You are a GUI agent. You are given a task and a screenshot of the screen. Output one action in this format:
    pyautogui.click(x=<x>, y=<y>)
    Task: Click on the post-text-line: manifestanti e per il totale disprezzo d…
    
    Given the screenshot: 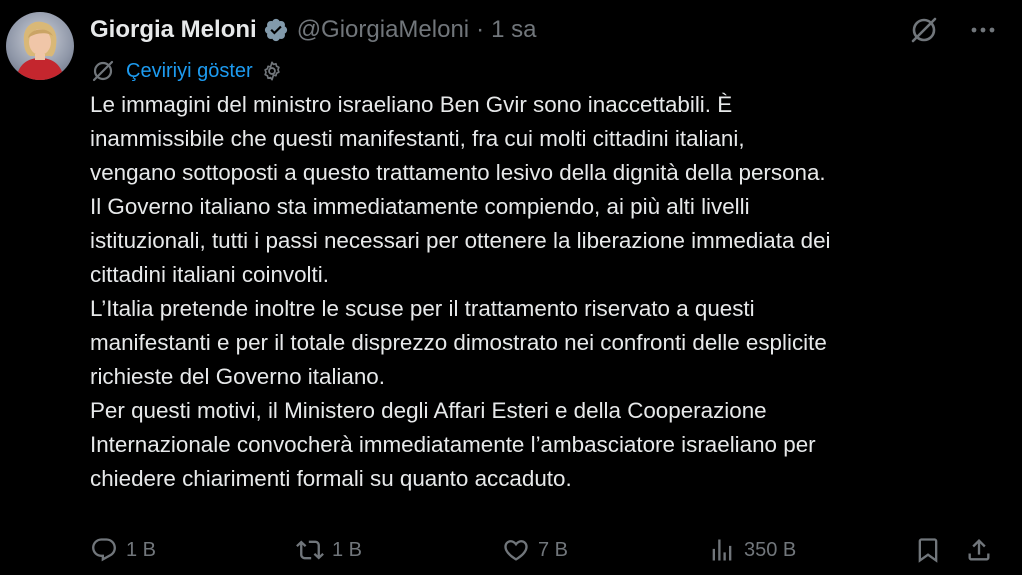 What is the action you would take?
    pyautogui.click(x=458, y=342)
    